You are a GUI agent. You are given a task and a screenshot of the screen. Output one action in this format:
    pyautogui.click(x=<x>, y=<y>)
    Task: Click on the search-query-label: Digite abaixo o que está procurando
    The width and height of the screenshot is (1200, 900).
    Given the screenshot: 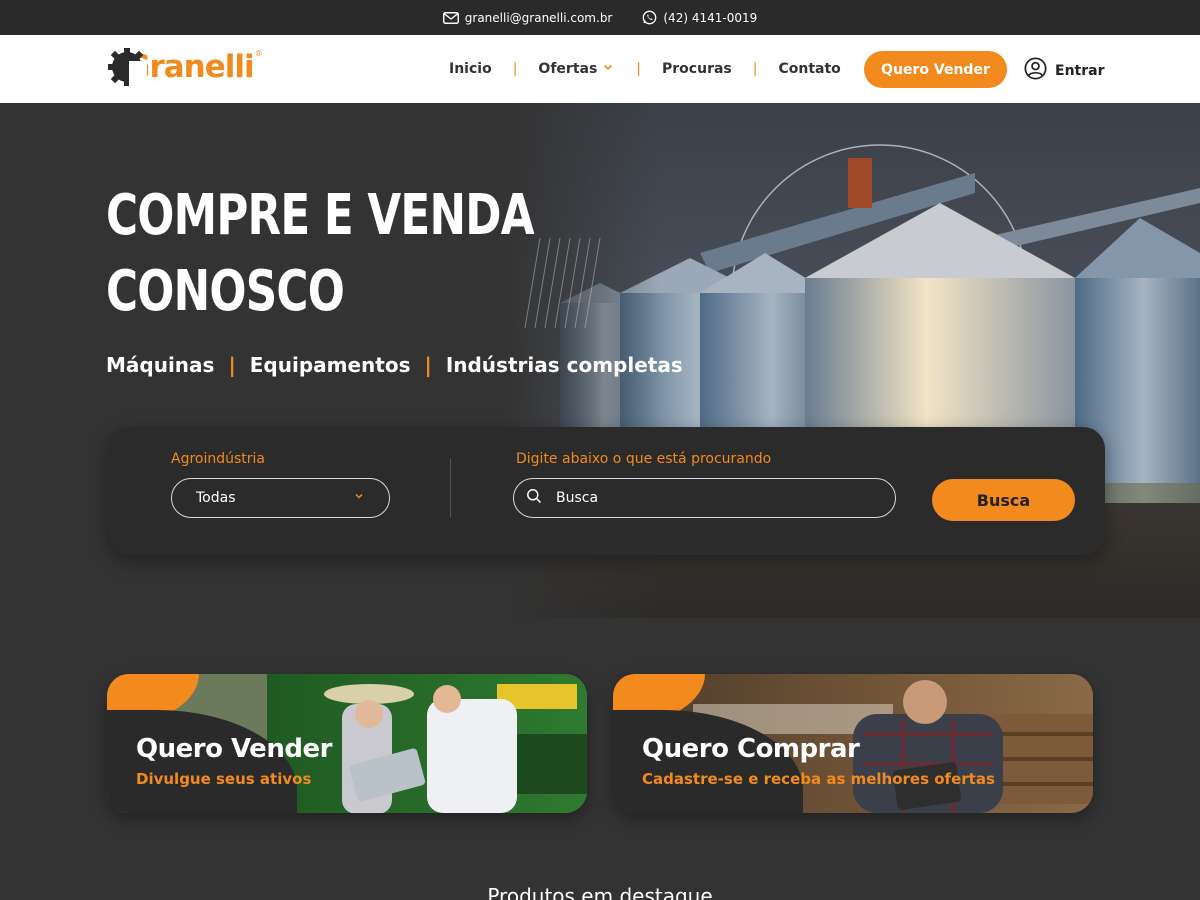 What is the action you would take?
    pyautogui.click(x=644, y=459)
    